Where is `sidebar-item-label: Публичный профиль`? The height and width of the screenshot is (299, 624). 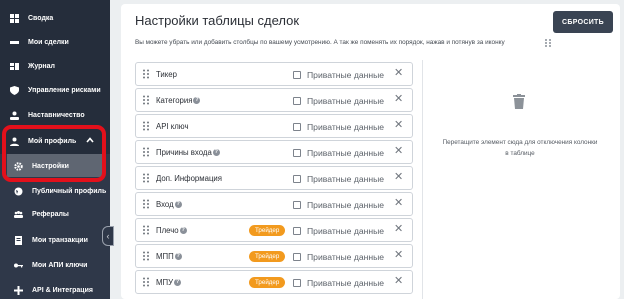 sidebar-item-label: Публичный профиль is located at coordinates (69, 191).